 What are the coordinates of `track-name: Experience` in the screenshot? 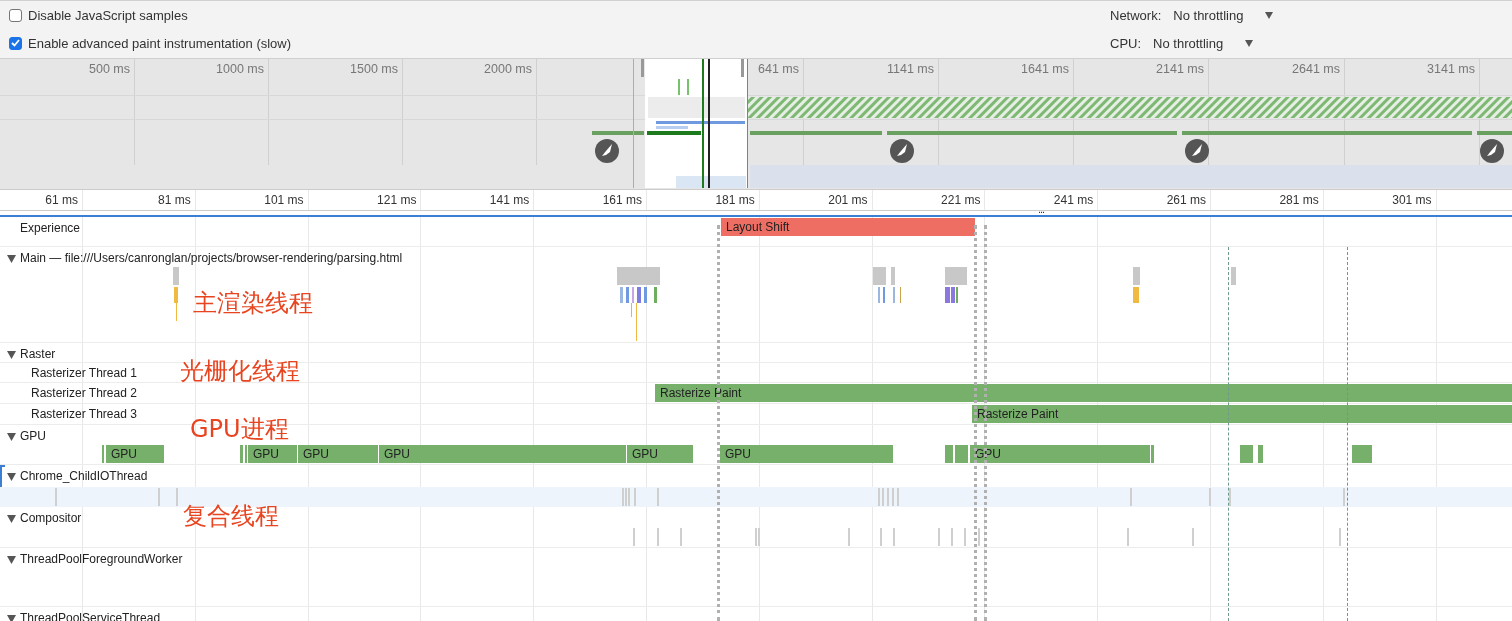 It's located at (50, 228).